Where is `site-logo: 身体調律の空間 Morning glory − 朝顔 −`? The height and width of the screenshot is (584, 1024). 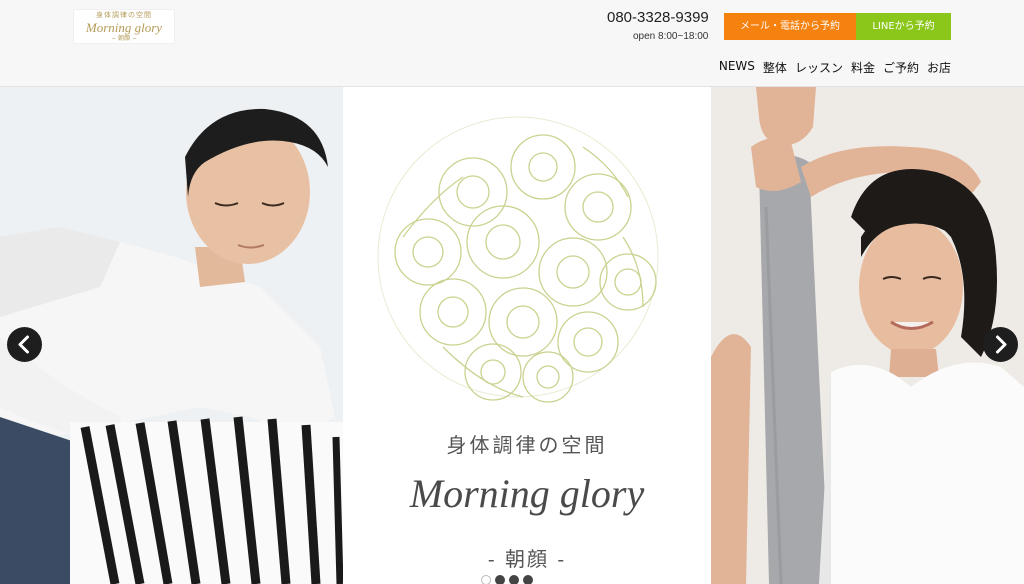 site-logo: 身体調律の空間 Morning glory − 朝顔 − is located at coordinates (124, 26).